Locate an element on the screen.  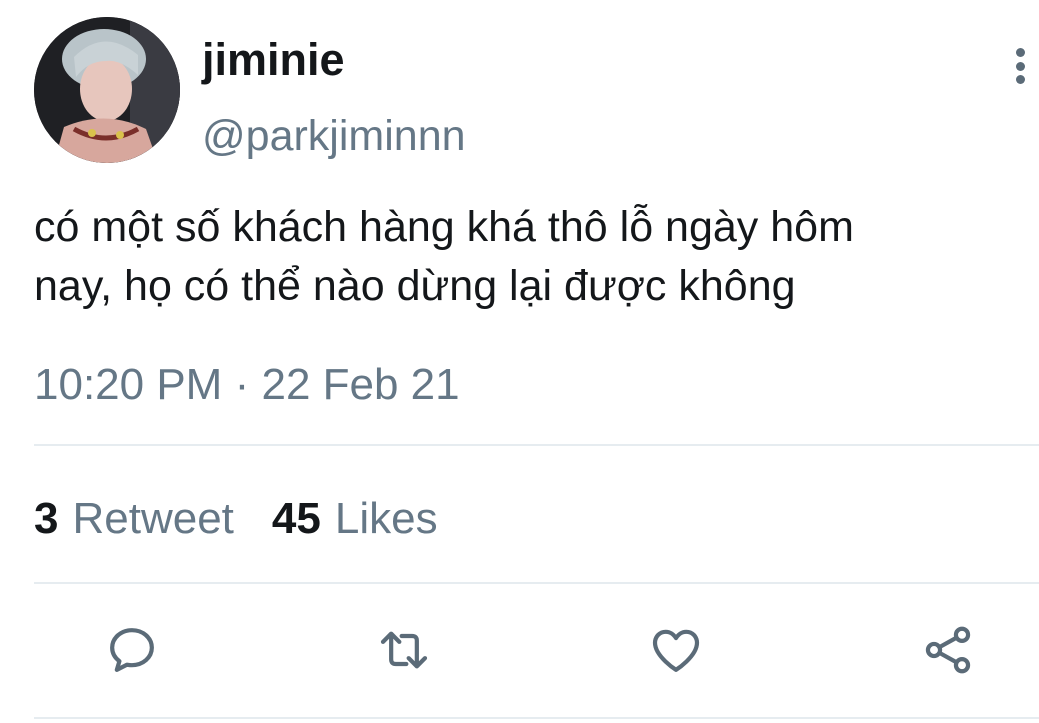
reply-icon is located at coordinates (132, 650).